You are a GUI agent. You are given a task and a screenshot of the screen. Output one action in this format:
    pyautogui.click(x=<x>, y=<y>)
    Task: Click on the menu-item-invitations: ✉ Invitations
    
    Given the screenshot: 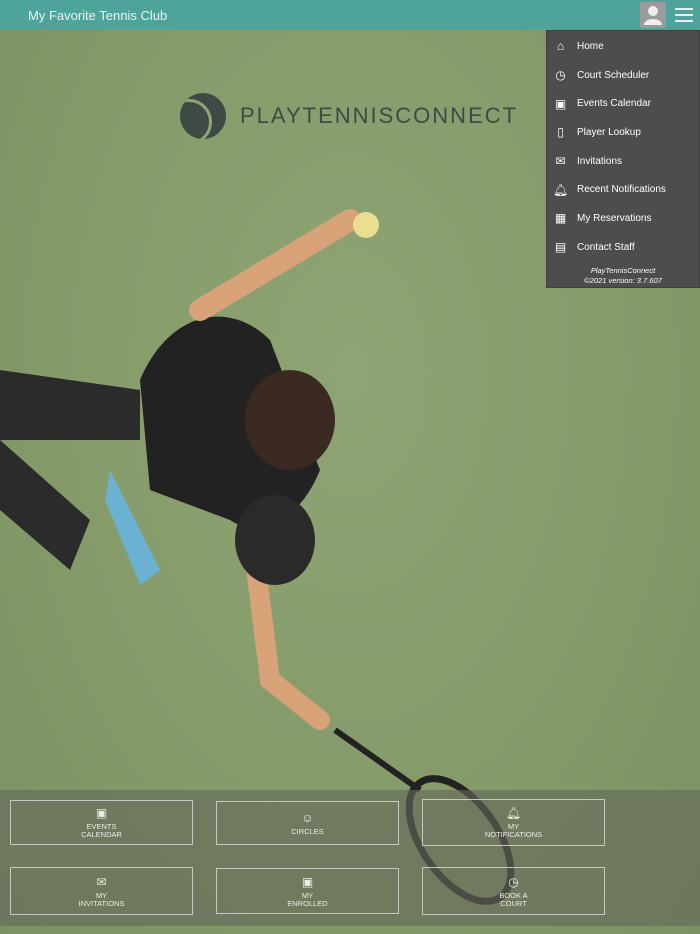 What is the action you would take?
    pyautogui.click(x=623, y=161)
    